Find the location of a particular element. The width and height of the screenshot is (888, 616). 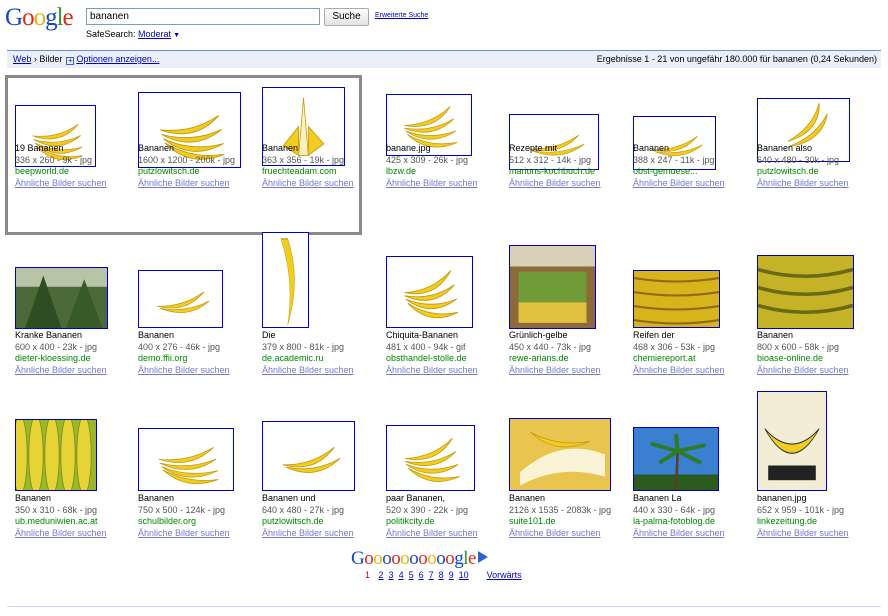

page-current: 1 is located at coordinates (368, 575).